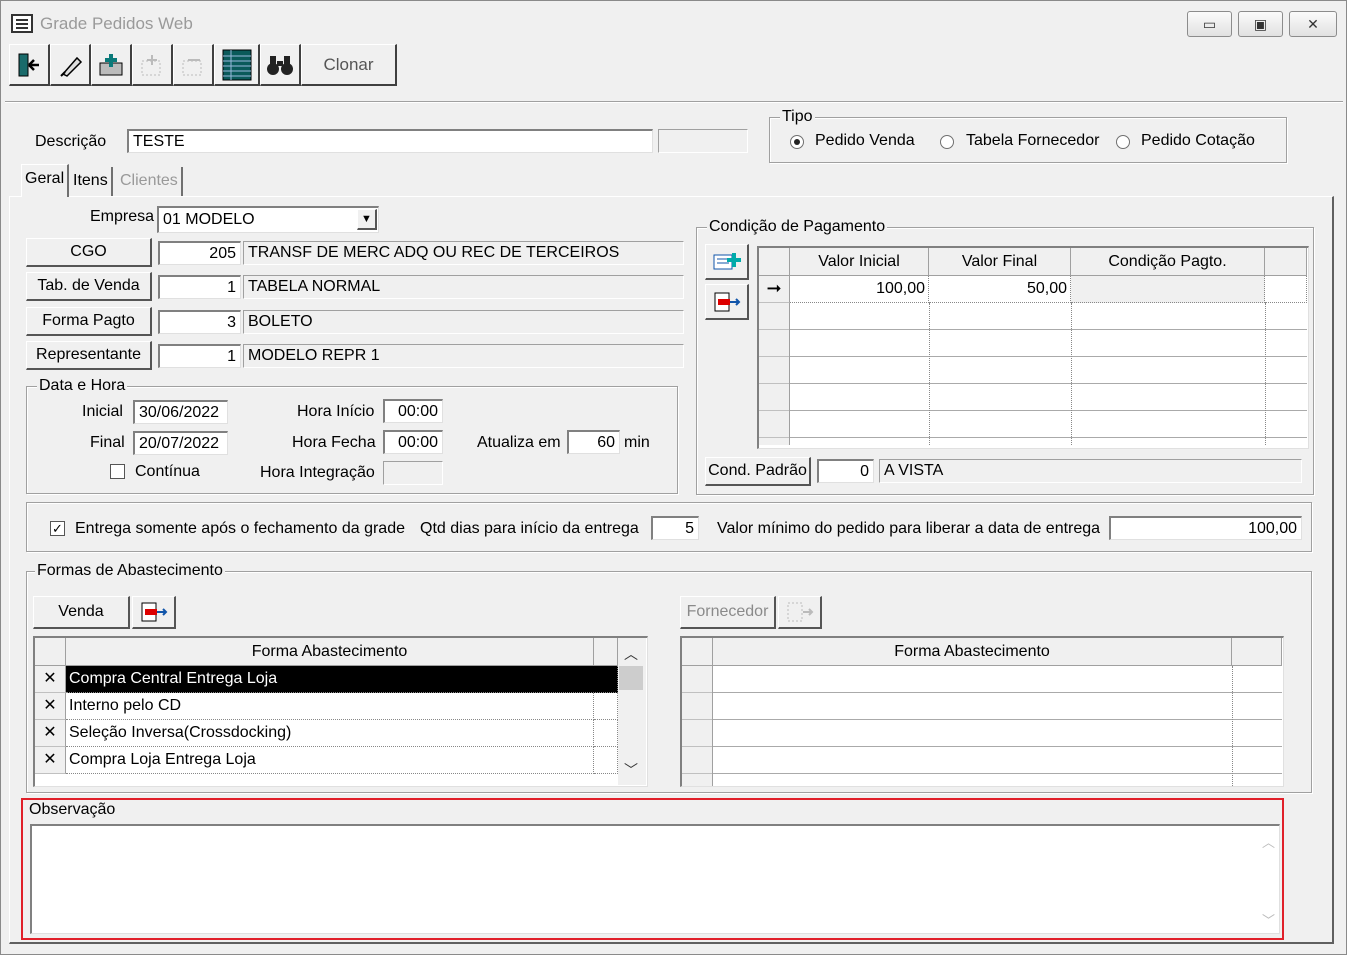 The image size is (1347, 955). I want to click on tab-venda-button: Tab. de Venda, so click(89, 286).